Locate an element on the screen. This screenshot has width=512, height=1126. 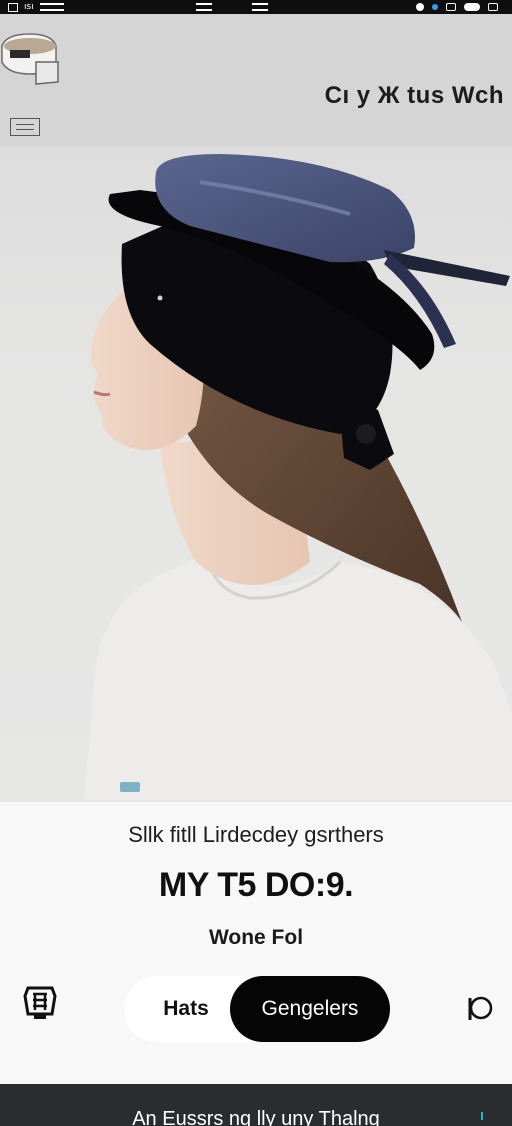
product-title: MY T5 DO:9. is located at coordinates (256, 885).